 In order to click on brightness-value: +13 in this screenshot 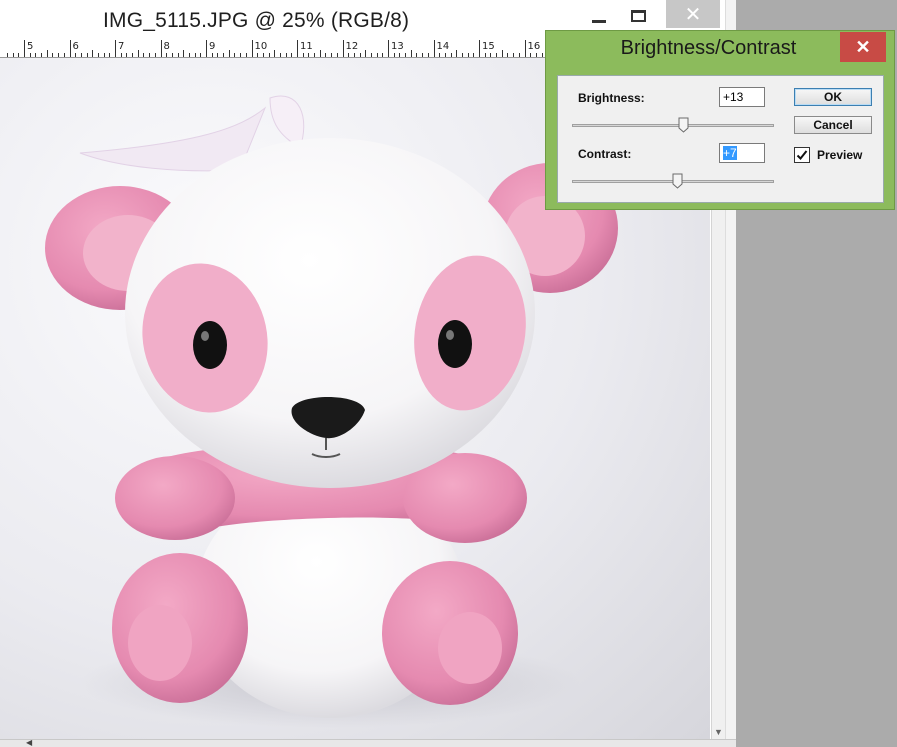, I will do `click(733, 97)`.